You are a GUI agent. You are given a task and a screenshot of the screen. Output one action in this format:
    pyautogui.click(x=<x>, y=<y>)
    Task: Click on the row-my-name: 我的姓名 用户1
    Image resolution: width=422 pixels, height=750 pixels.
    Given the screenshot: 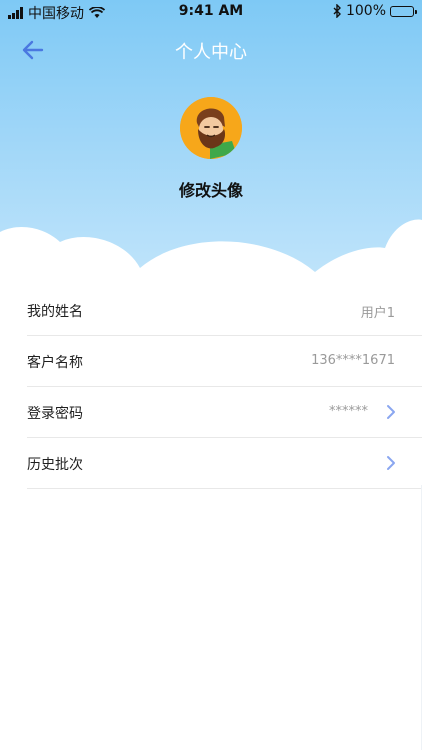 What is the action you would take?
    pyautogui.click(x=224, y=310)
    